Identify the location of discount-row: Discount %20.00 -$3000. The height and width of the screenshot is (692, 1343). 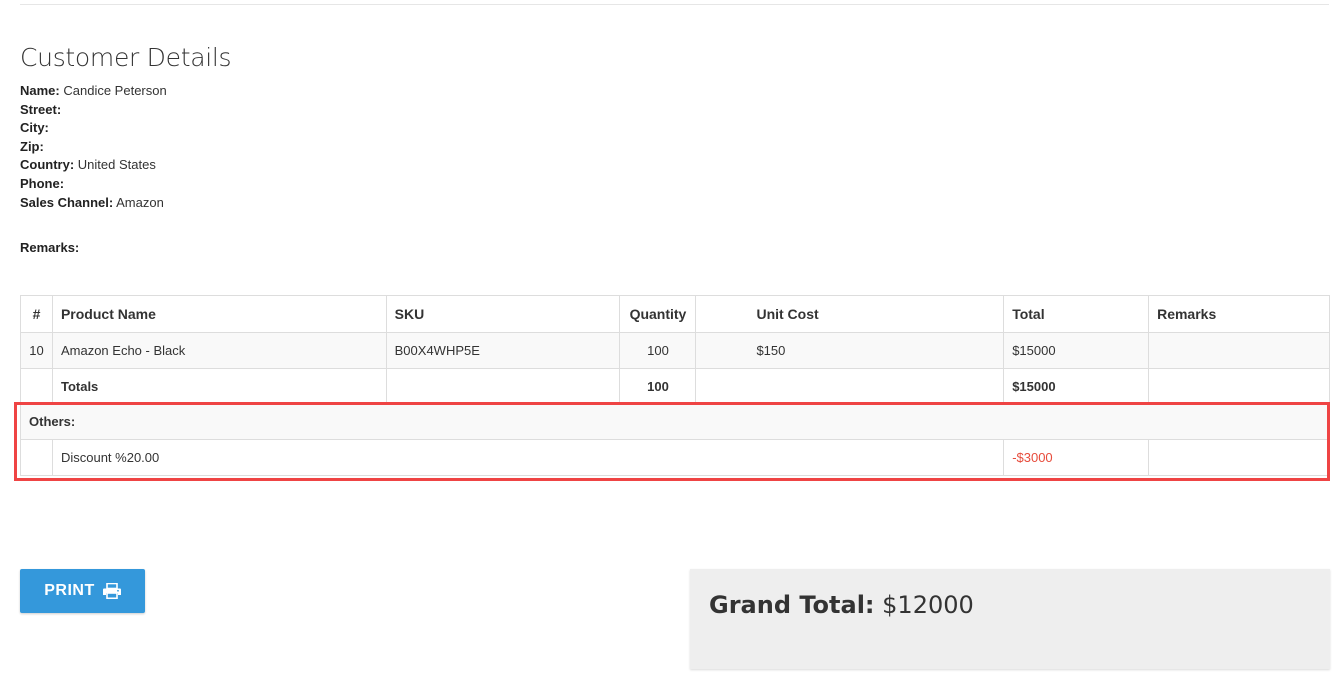
(675, 457).